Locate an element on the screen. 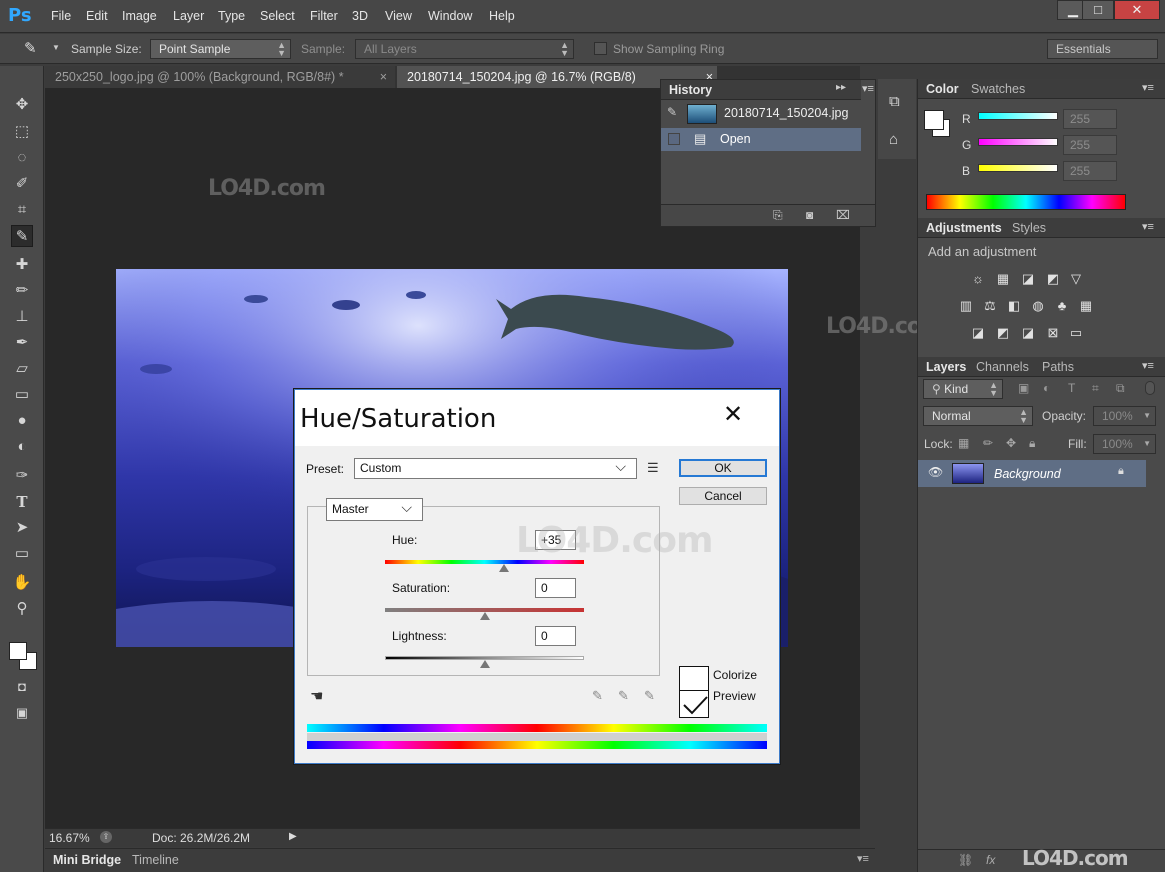 The image size is (1165, 872). colorize-checkbox is located at coordinates (694, 679).